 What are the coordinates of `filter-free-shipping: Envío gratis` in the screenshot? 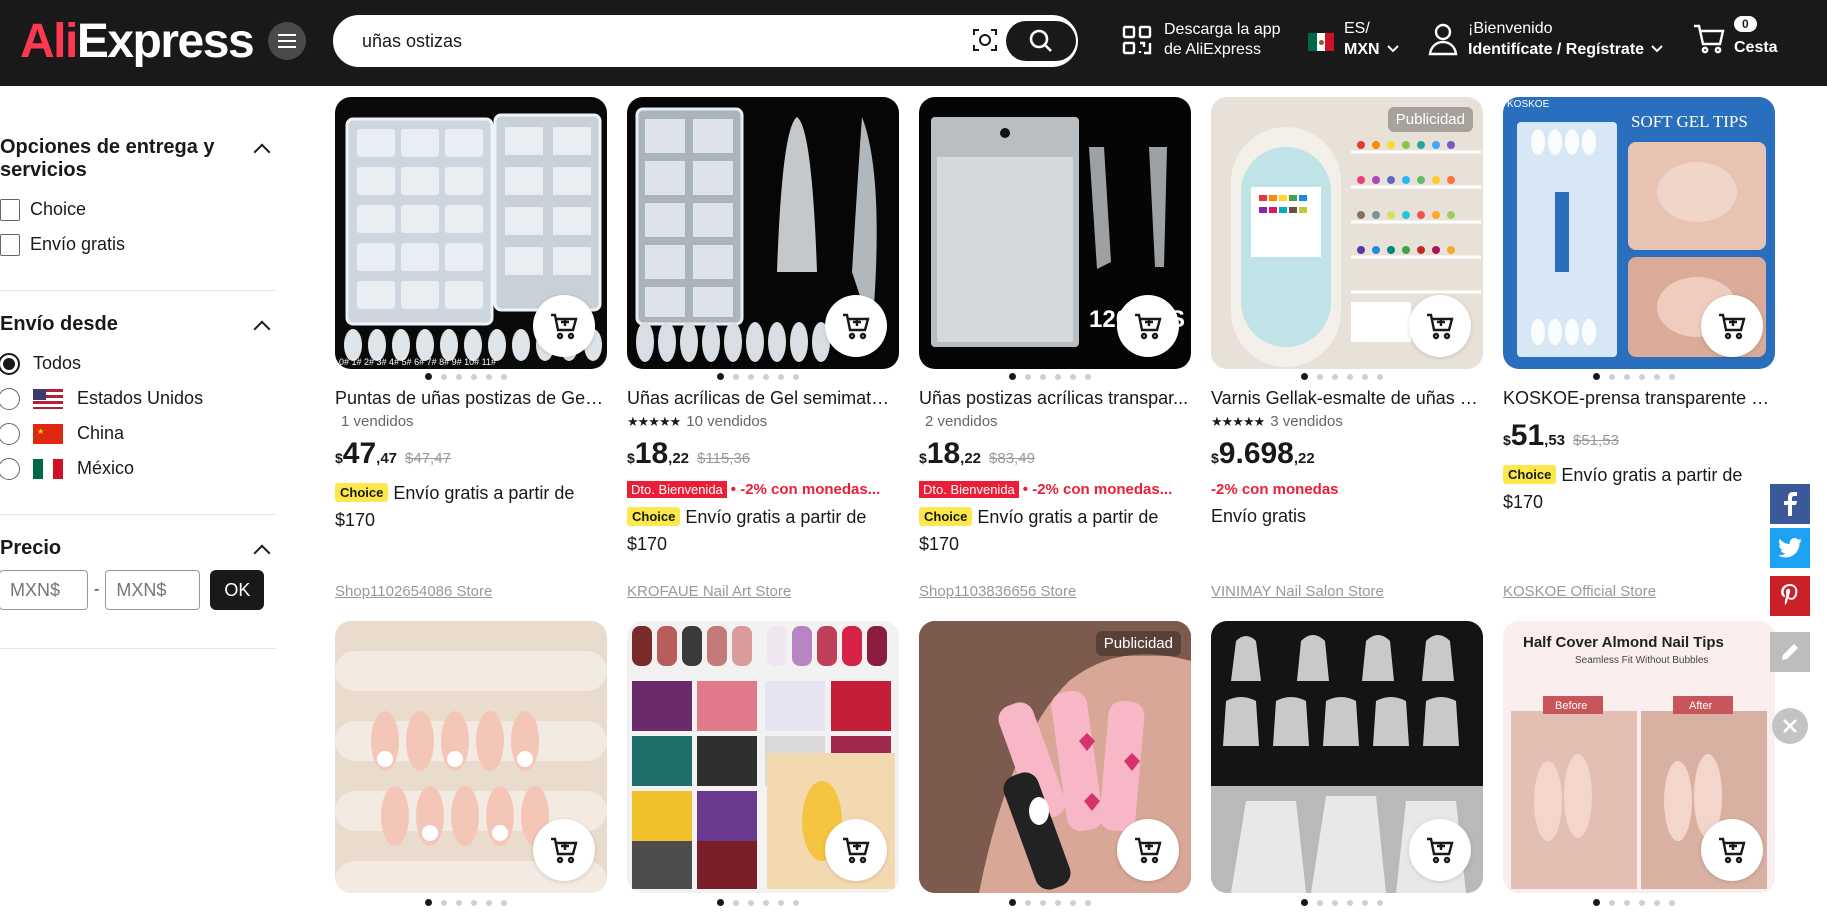 It's located at (138, 244).